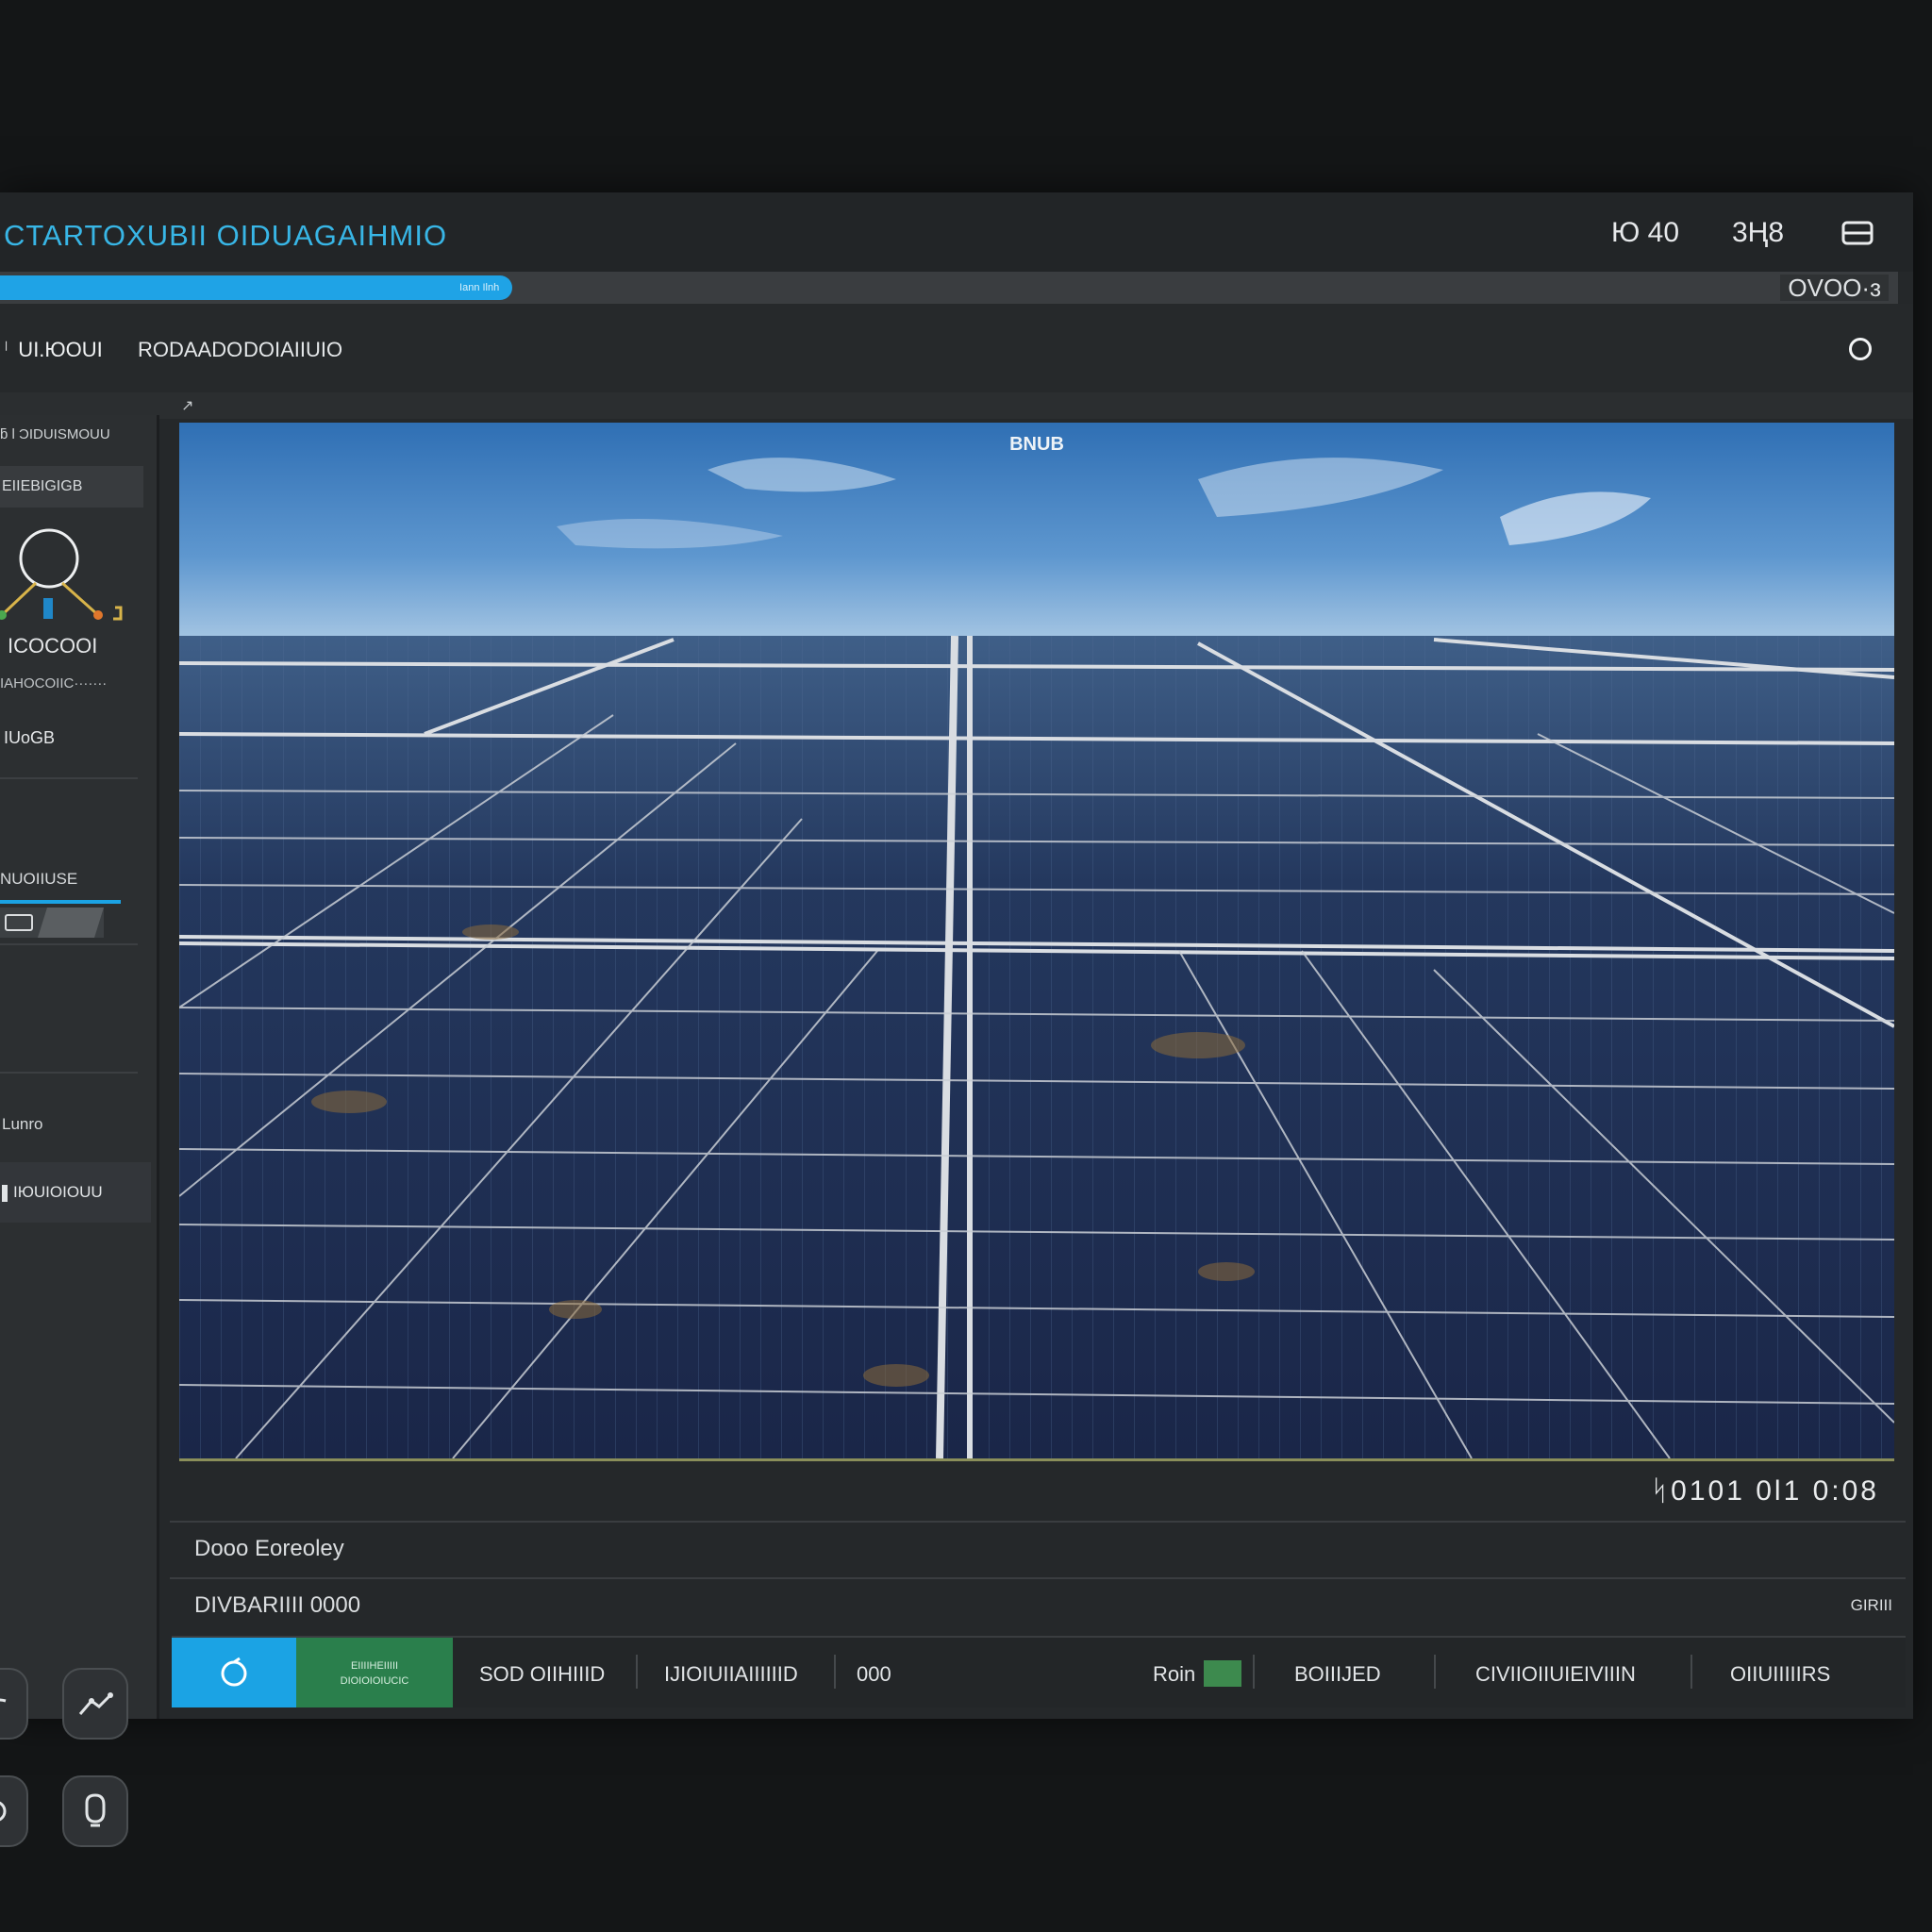 Image resolution: width=1932 pixels, height=1932 pixels. What do you see at coordinates (874, 1674) in the screenshot?
I see `status-item-3: 000` at bounding box center [874, 1674].